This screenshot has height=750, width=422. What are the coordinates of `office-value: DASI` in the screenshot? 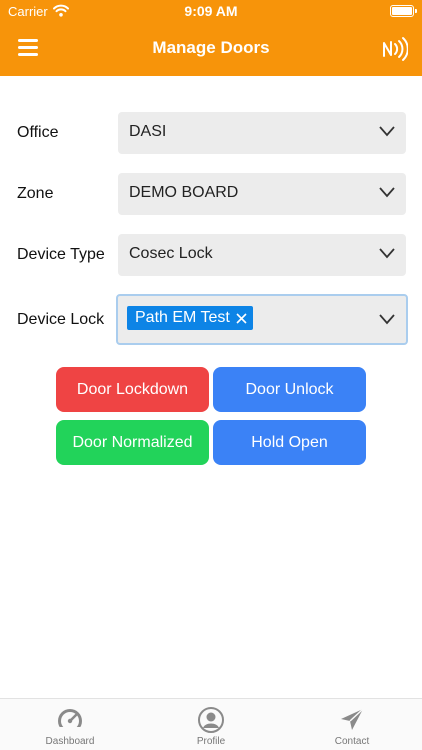 It's located at (148, 131).